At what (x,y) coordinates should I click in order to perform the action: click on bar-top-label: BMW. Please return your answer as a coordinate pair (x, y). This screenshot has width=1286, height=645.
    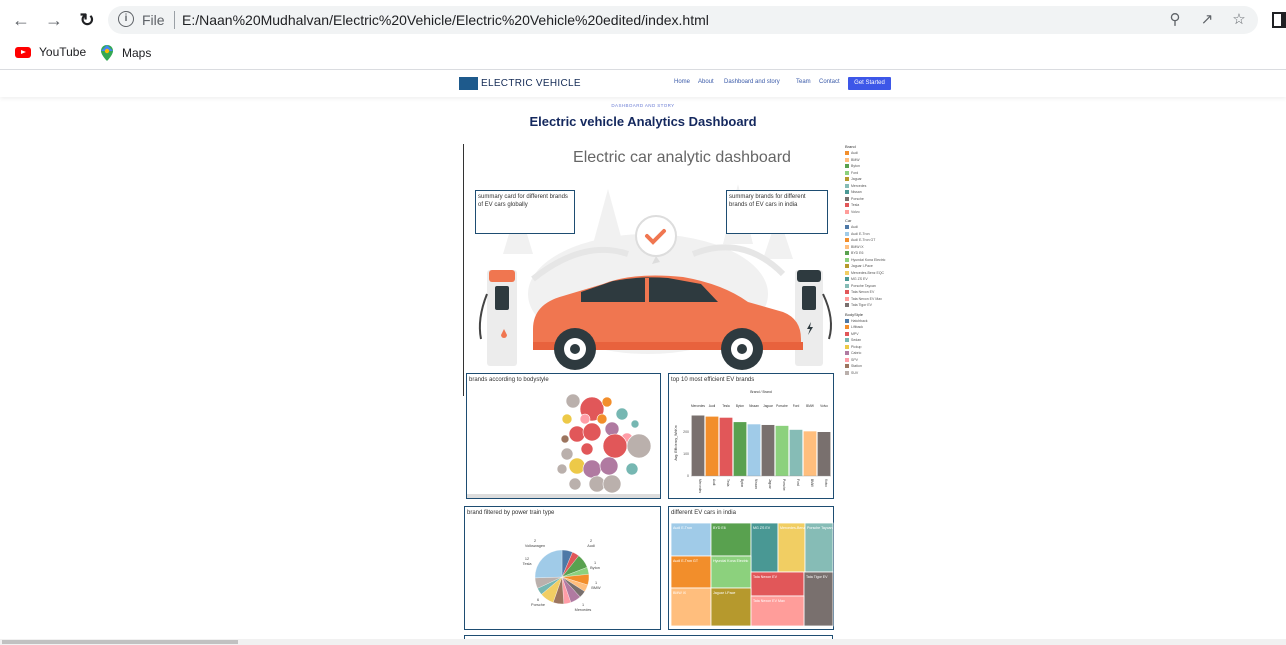
    Looking at the image, I should click on (810, 406).